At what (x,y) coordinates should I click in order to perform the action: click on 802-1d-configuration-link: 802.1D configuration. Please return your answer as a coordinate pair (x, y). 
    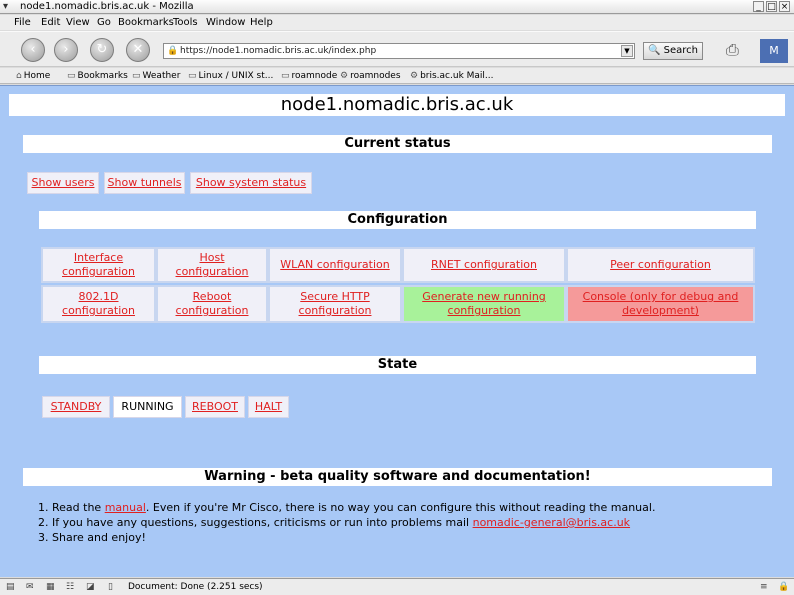
    Looking at the image, I should click on (98, 304).